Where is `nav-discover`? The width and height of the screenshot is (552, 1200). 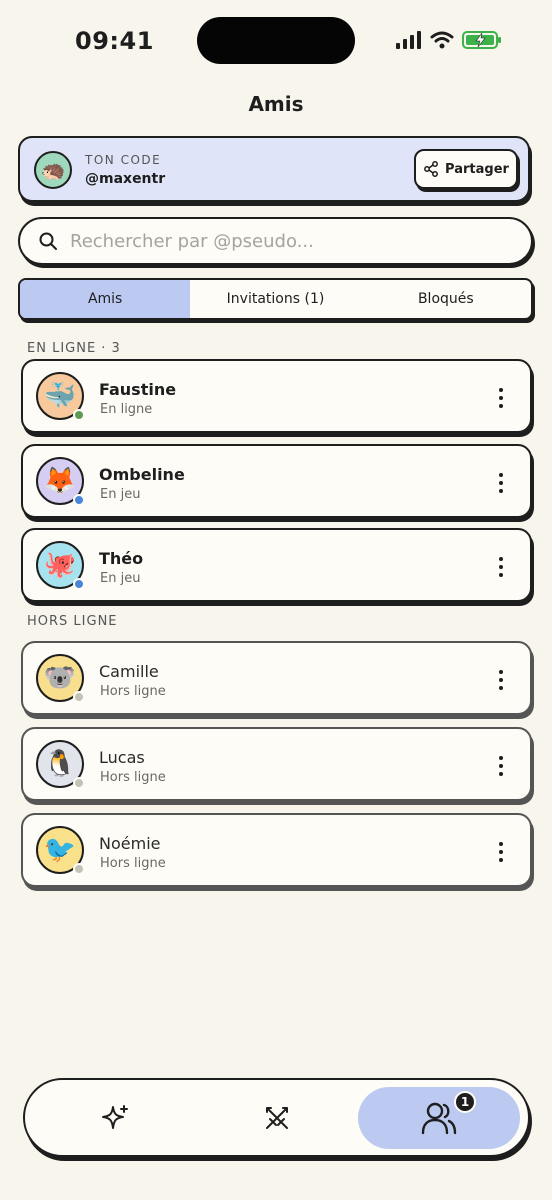
nav-discover is located at coordinates (115, 1118).